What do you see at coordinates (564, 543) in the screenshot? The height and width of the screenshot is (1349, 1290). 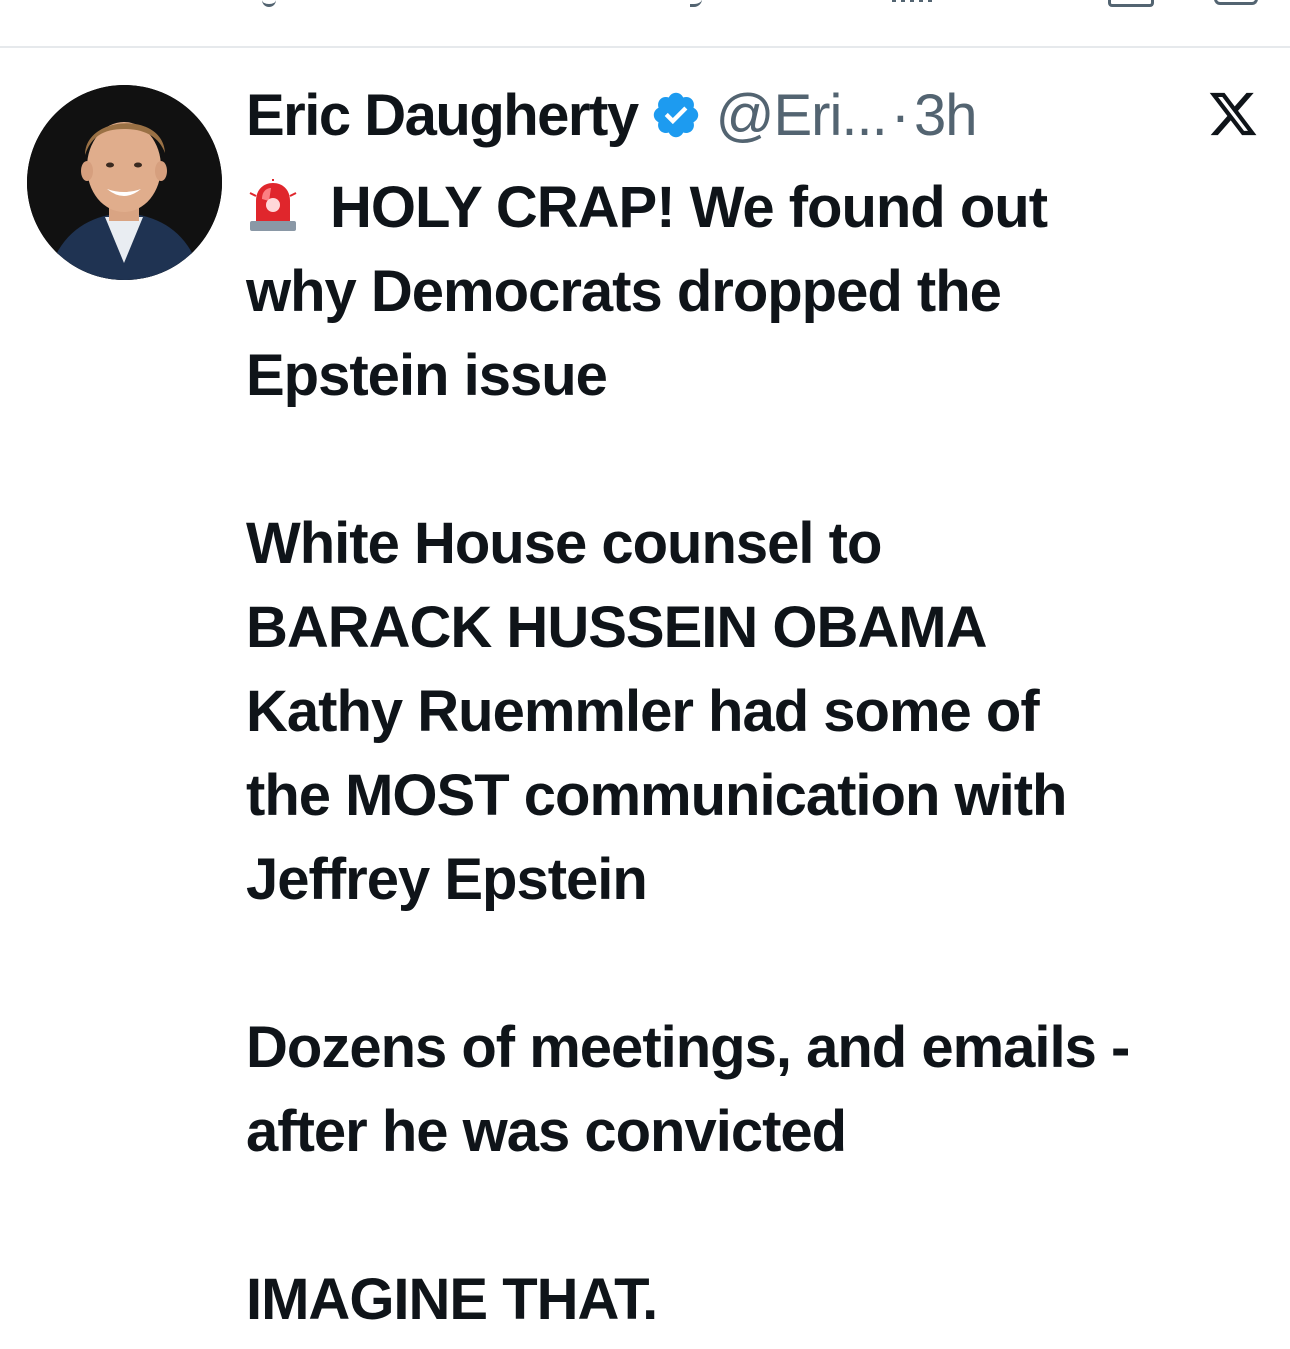 I see `text-line: White House counsel to` at bounding box center [564, 543].